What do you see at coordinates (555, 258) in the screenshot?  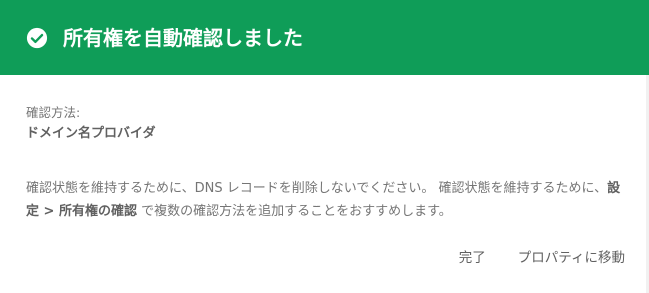 I see `go-to-property-button: プロパティに移動` at bounding box center [555, 258].